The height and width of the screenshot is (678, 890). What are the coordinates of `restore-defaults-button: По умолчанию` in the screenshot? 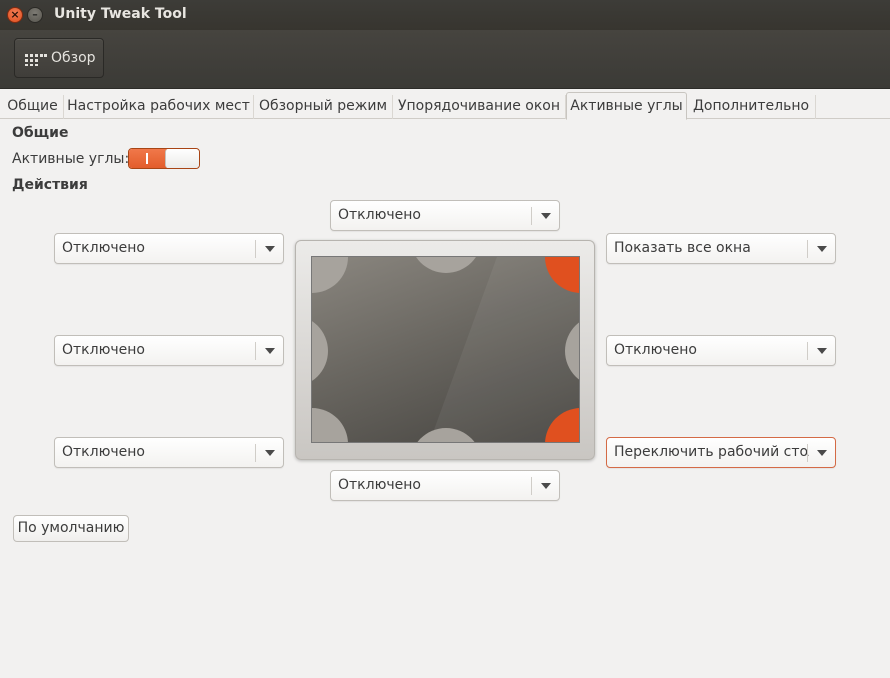 It's located at (71, 528).